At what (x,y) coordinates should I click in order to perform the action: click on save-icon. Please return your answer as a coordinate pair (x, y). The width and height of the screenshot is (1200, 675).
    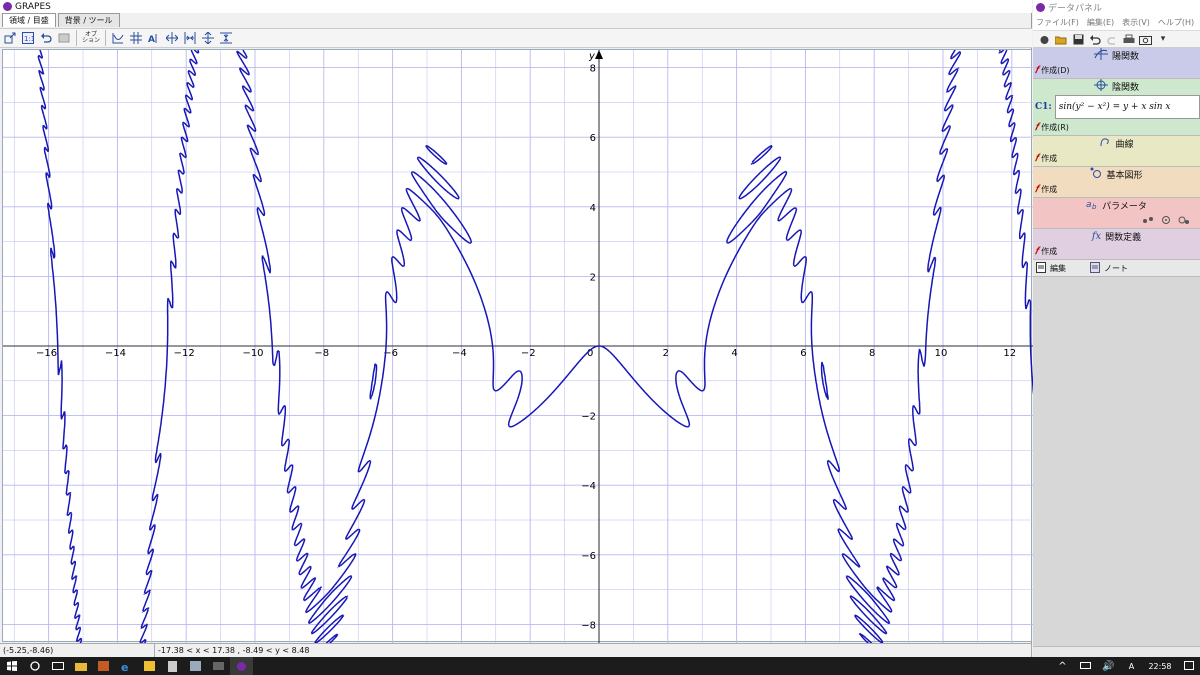
    Looking at the image, I should click on (1078, 39).